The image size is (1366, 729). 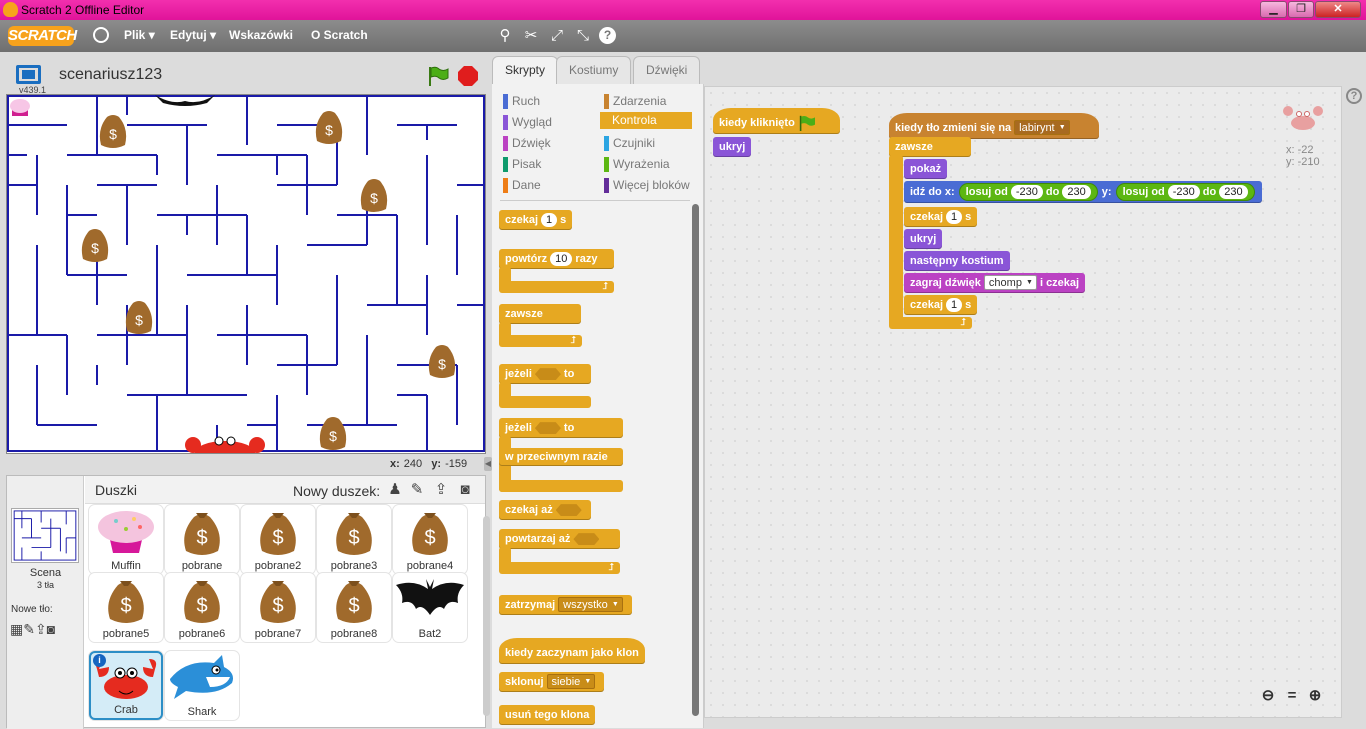 I want to click on random-y-reporter: losuj od -230 do 230, so click(x=1185, y=192).